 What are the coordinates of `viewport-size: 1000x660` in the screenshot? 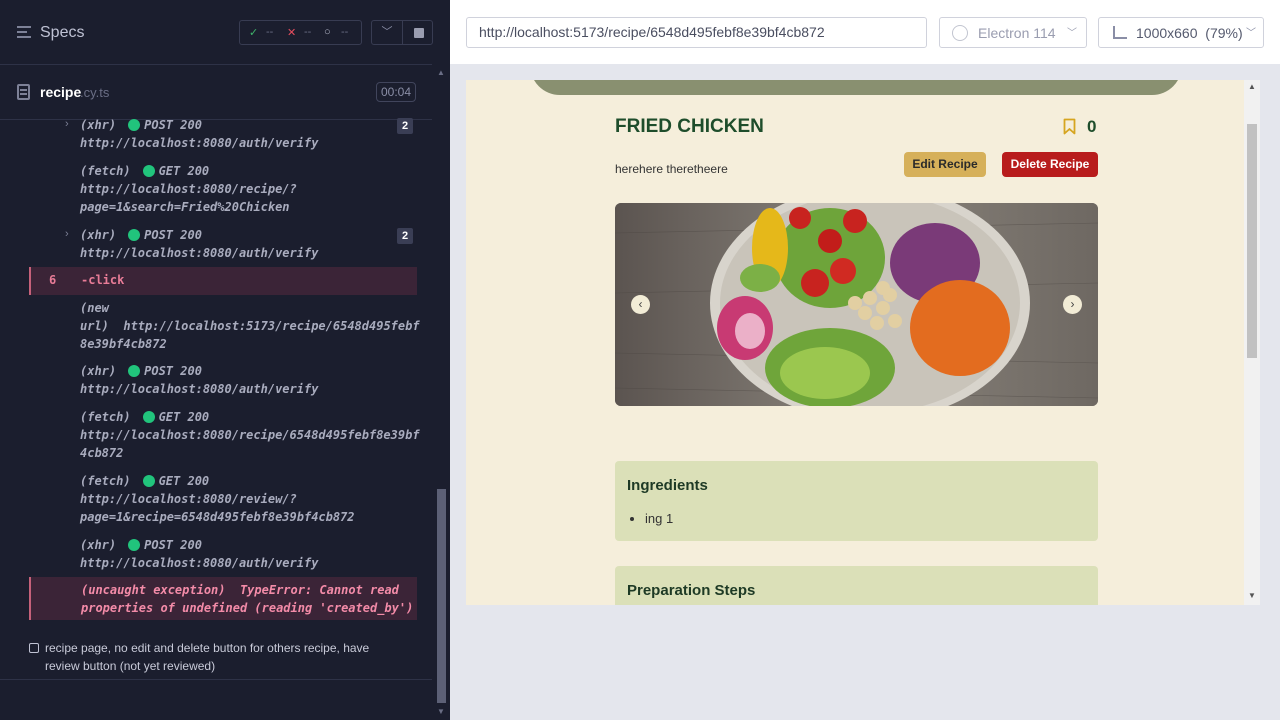 It's located at (1167, 33).